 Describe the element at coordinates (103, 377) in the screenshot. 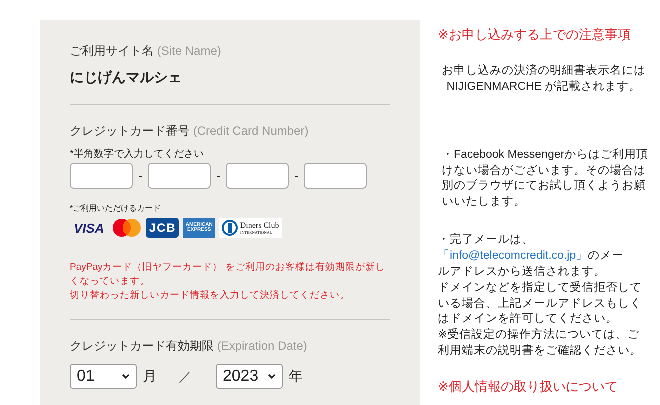

I see `month-select: 01` at that location.